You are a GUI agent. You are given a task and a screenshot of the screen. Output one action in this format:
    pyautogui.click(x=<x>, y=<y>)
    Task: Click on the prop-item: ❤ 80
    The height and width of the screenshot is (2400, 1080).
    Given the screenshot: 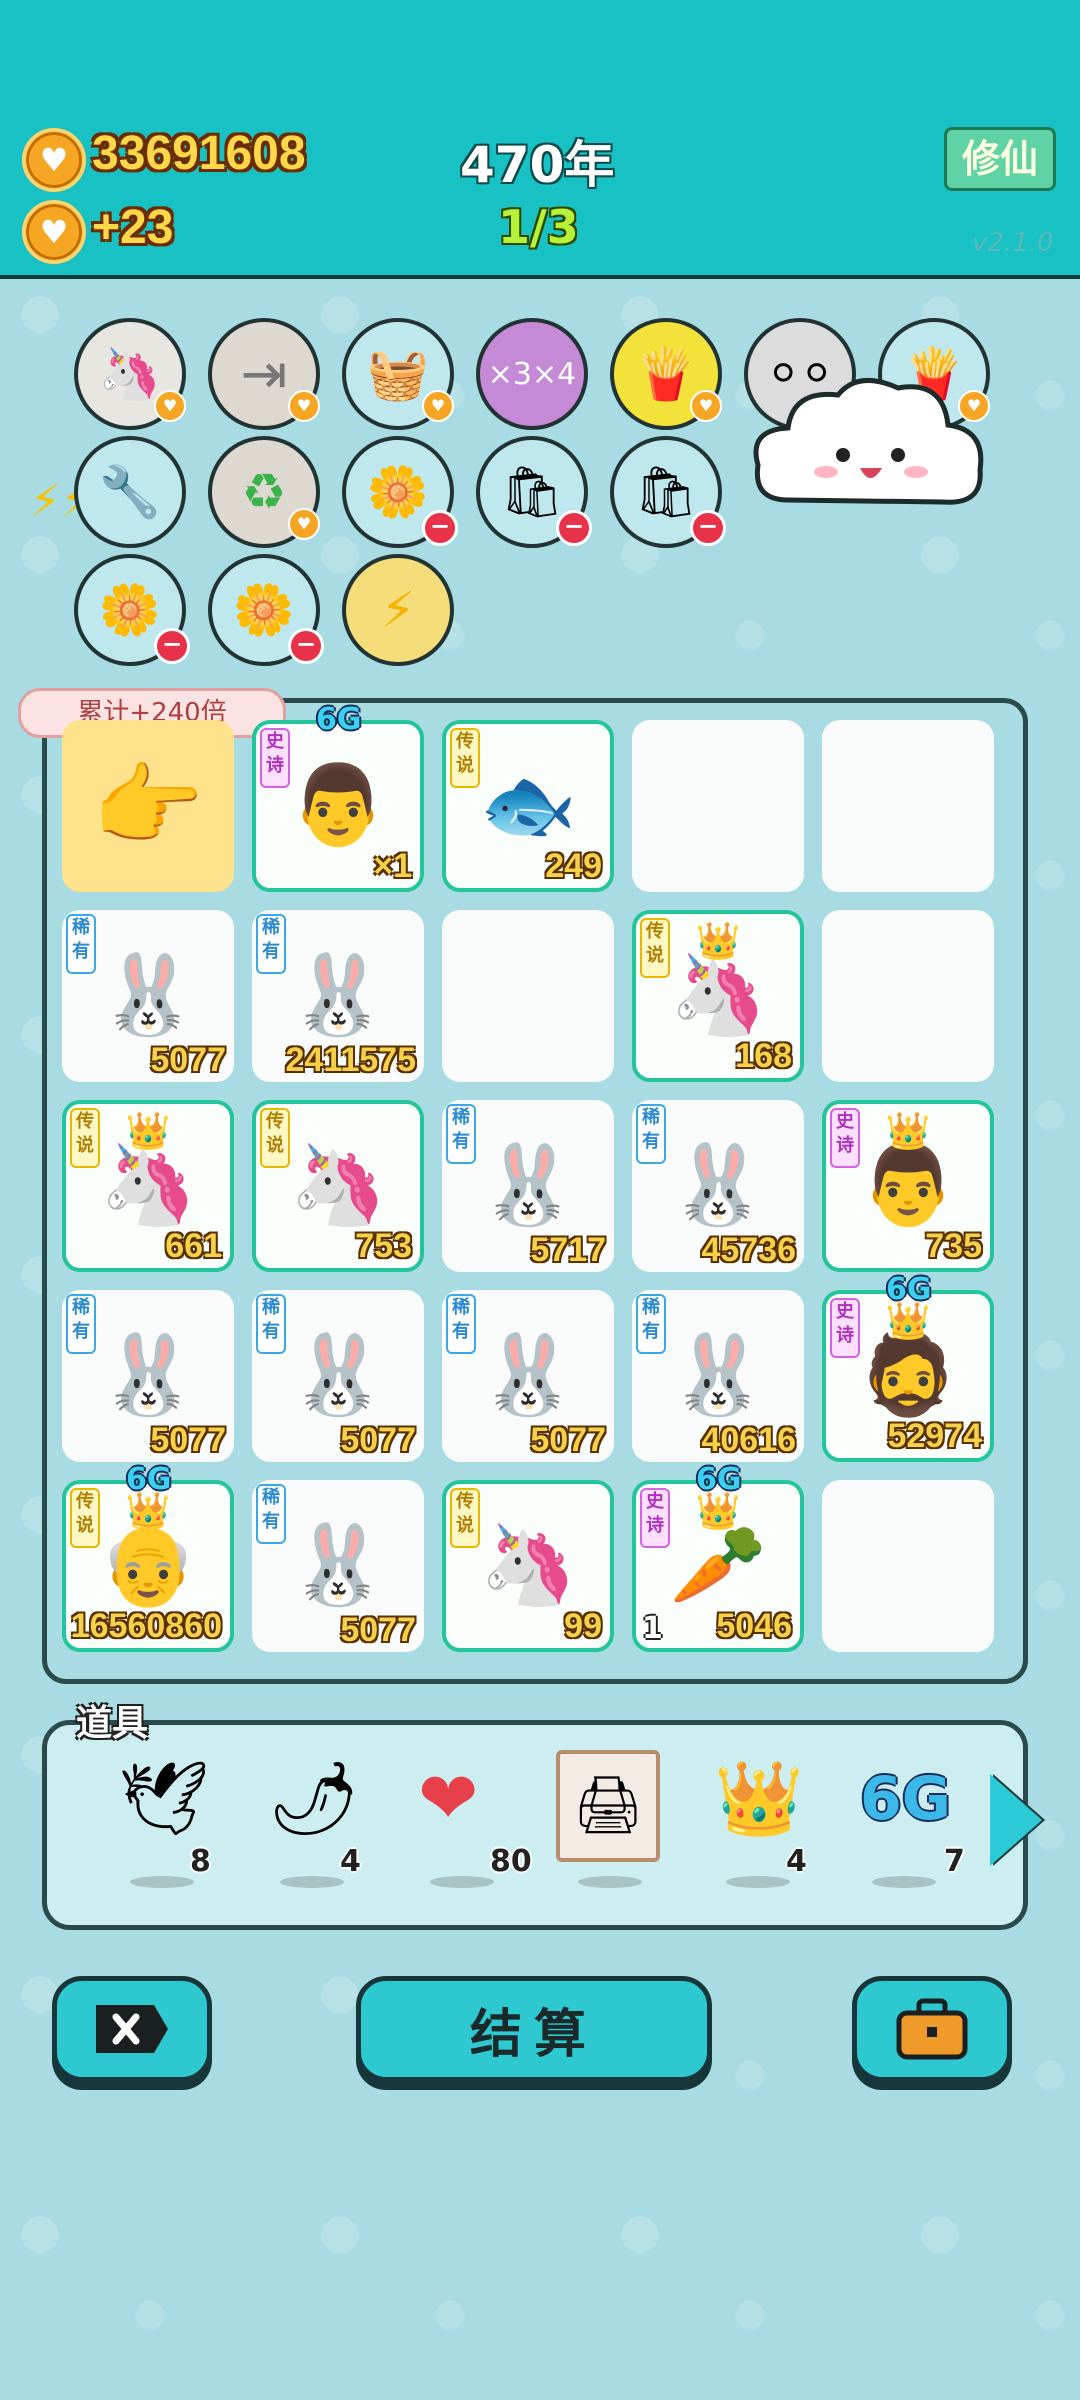 What is the action you would take?
    pyautogui.click(x=470, y=1826)
    